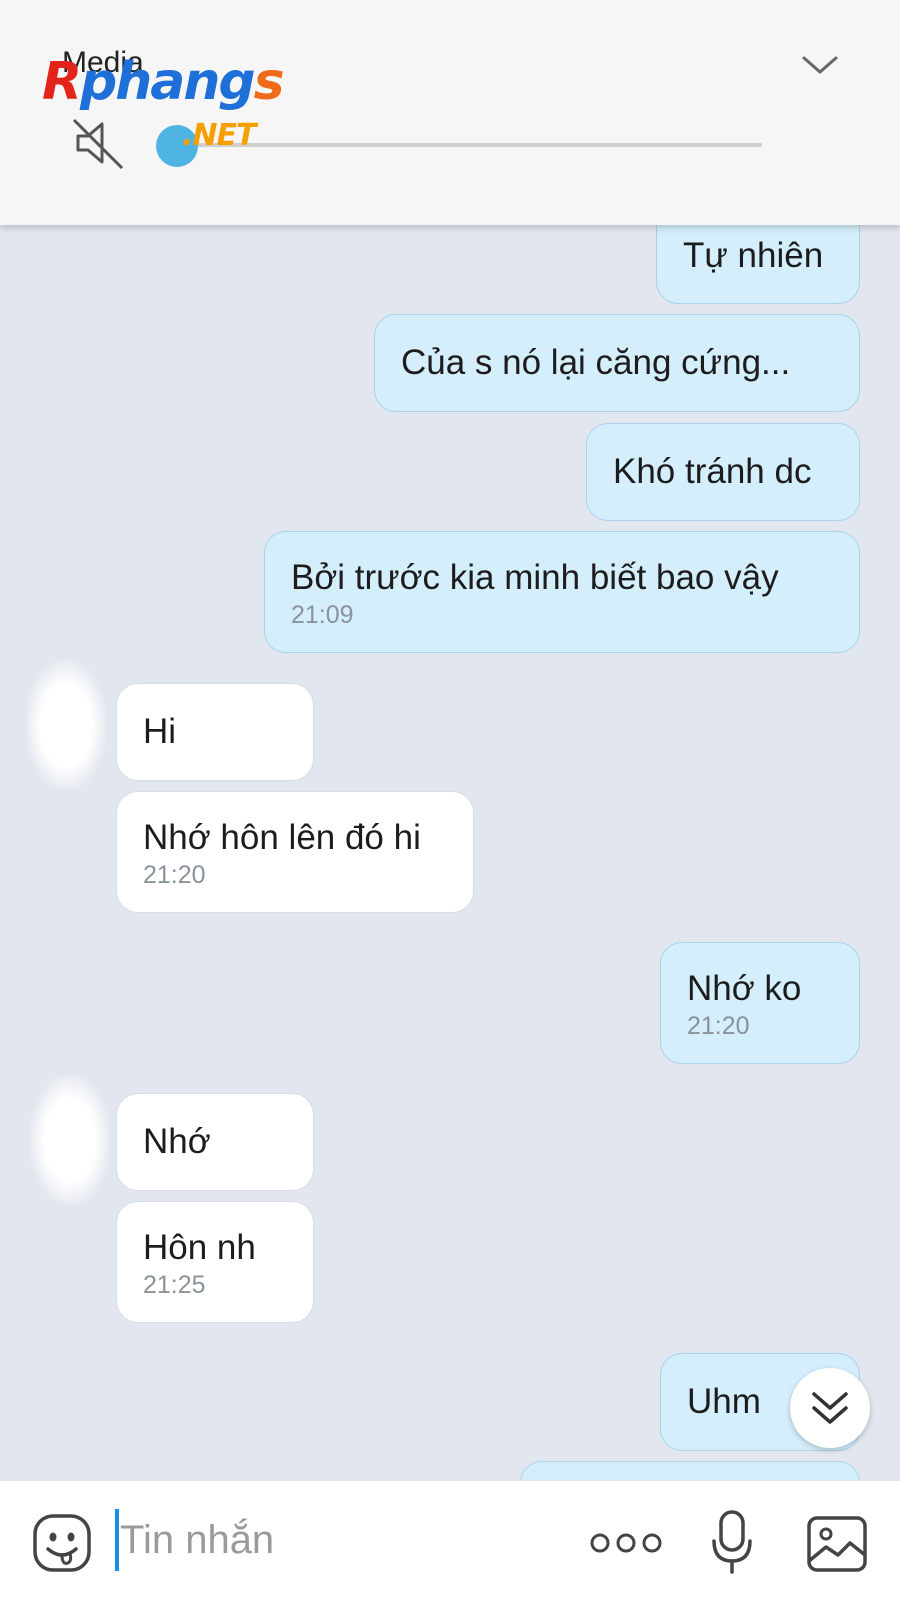  What do you see at coordinates (269, 82) in the screenshot?
I see `watermark-letter: s` at bounding box center [269, 82].